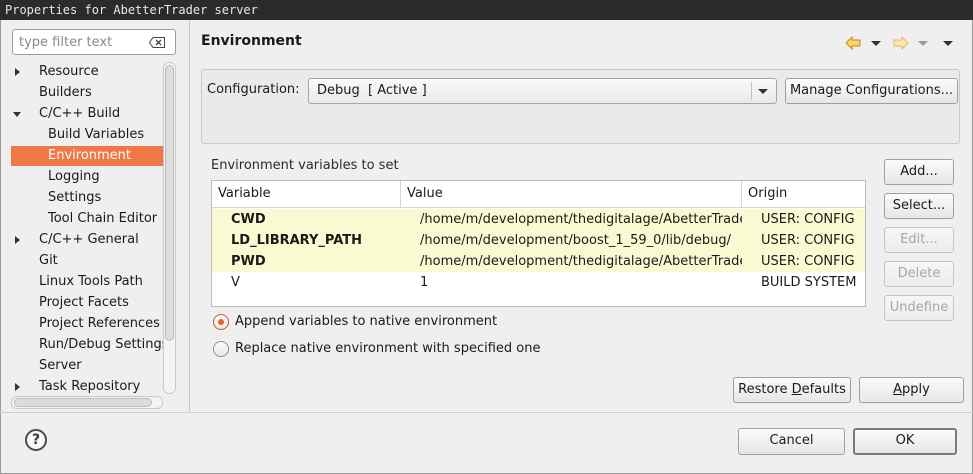  What do you see at coordinates (905, 441) in the screenshot?
I see `ok-button: OK` at bounding box center [905, 441].